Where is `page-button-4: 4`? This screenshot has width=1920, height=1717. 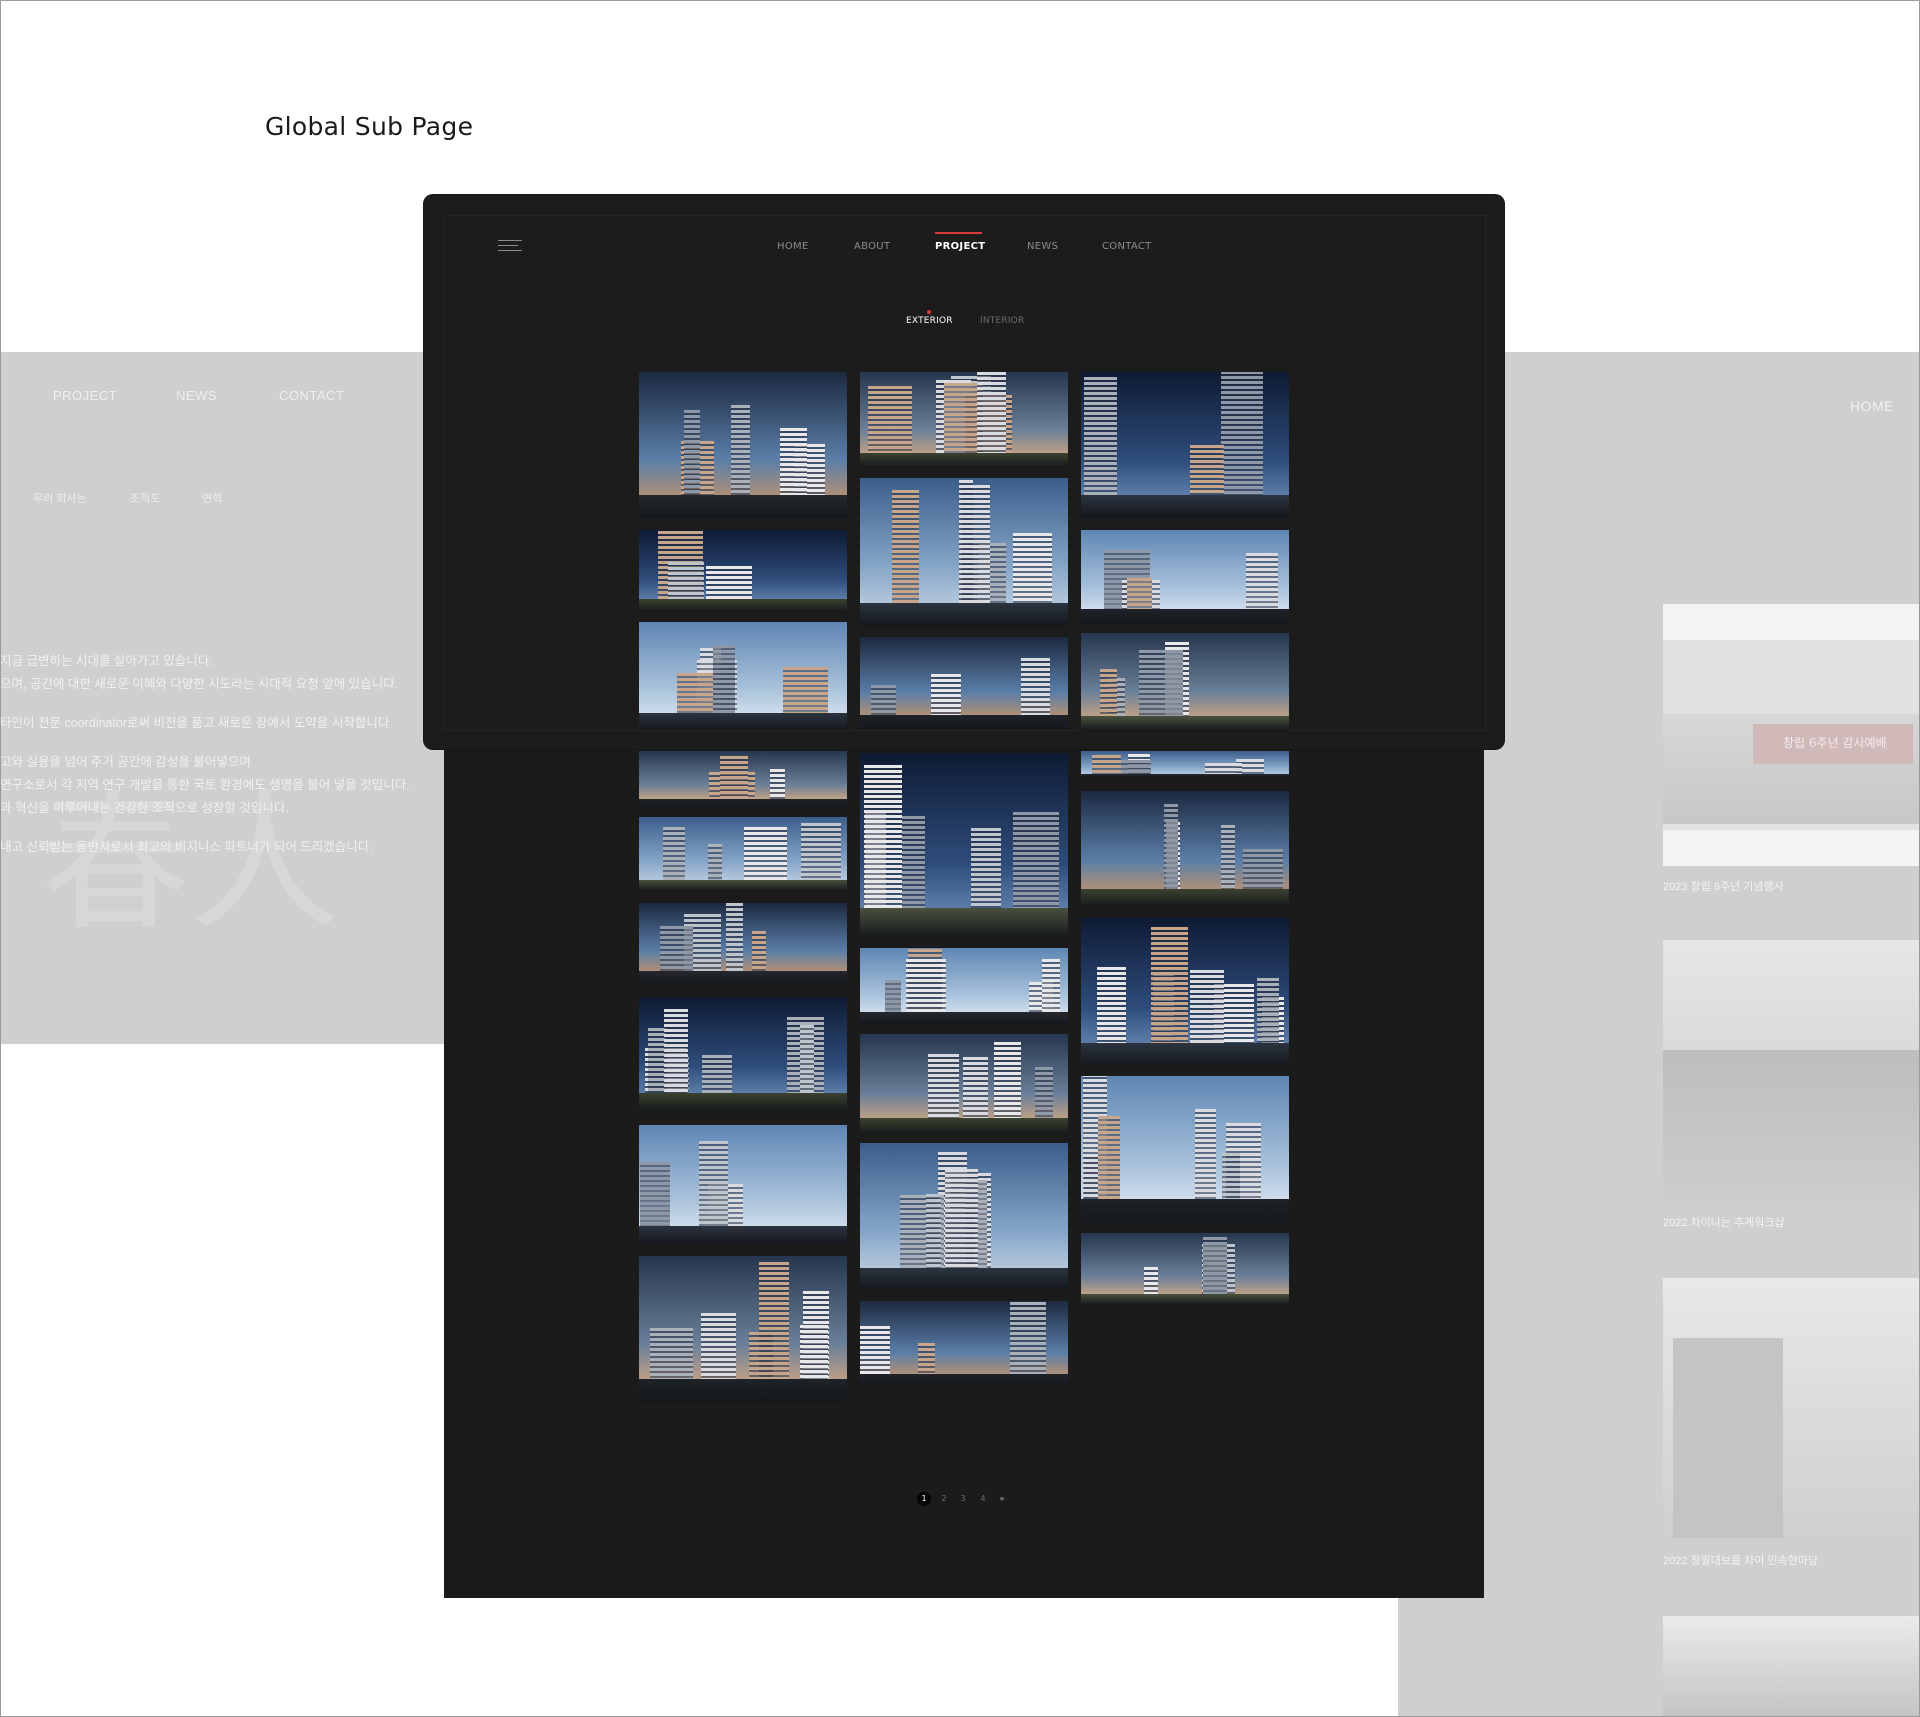
page-button-4: 4 is located at coordinates (983, 1499).